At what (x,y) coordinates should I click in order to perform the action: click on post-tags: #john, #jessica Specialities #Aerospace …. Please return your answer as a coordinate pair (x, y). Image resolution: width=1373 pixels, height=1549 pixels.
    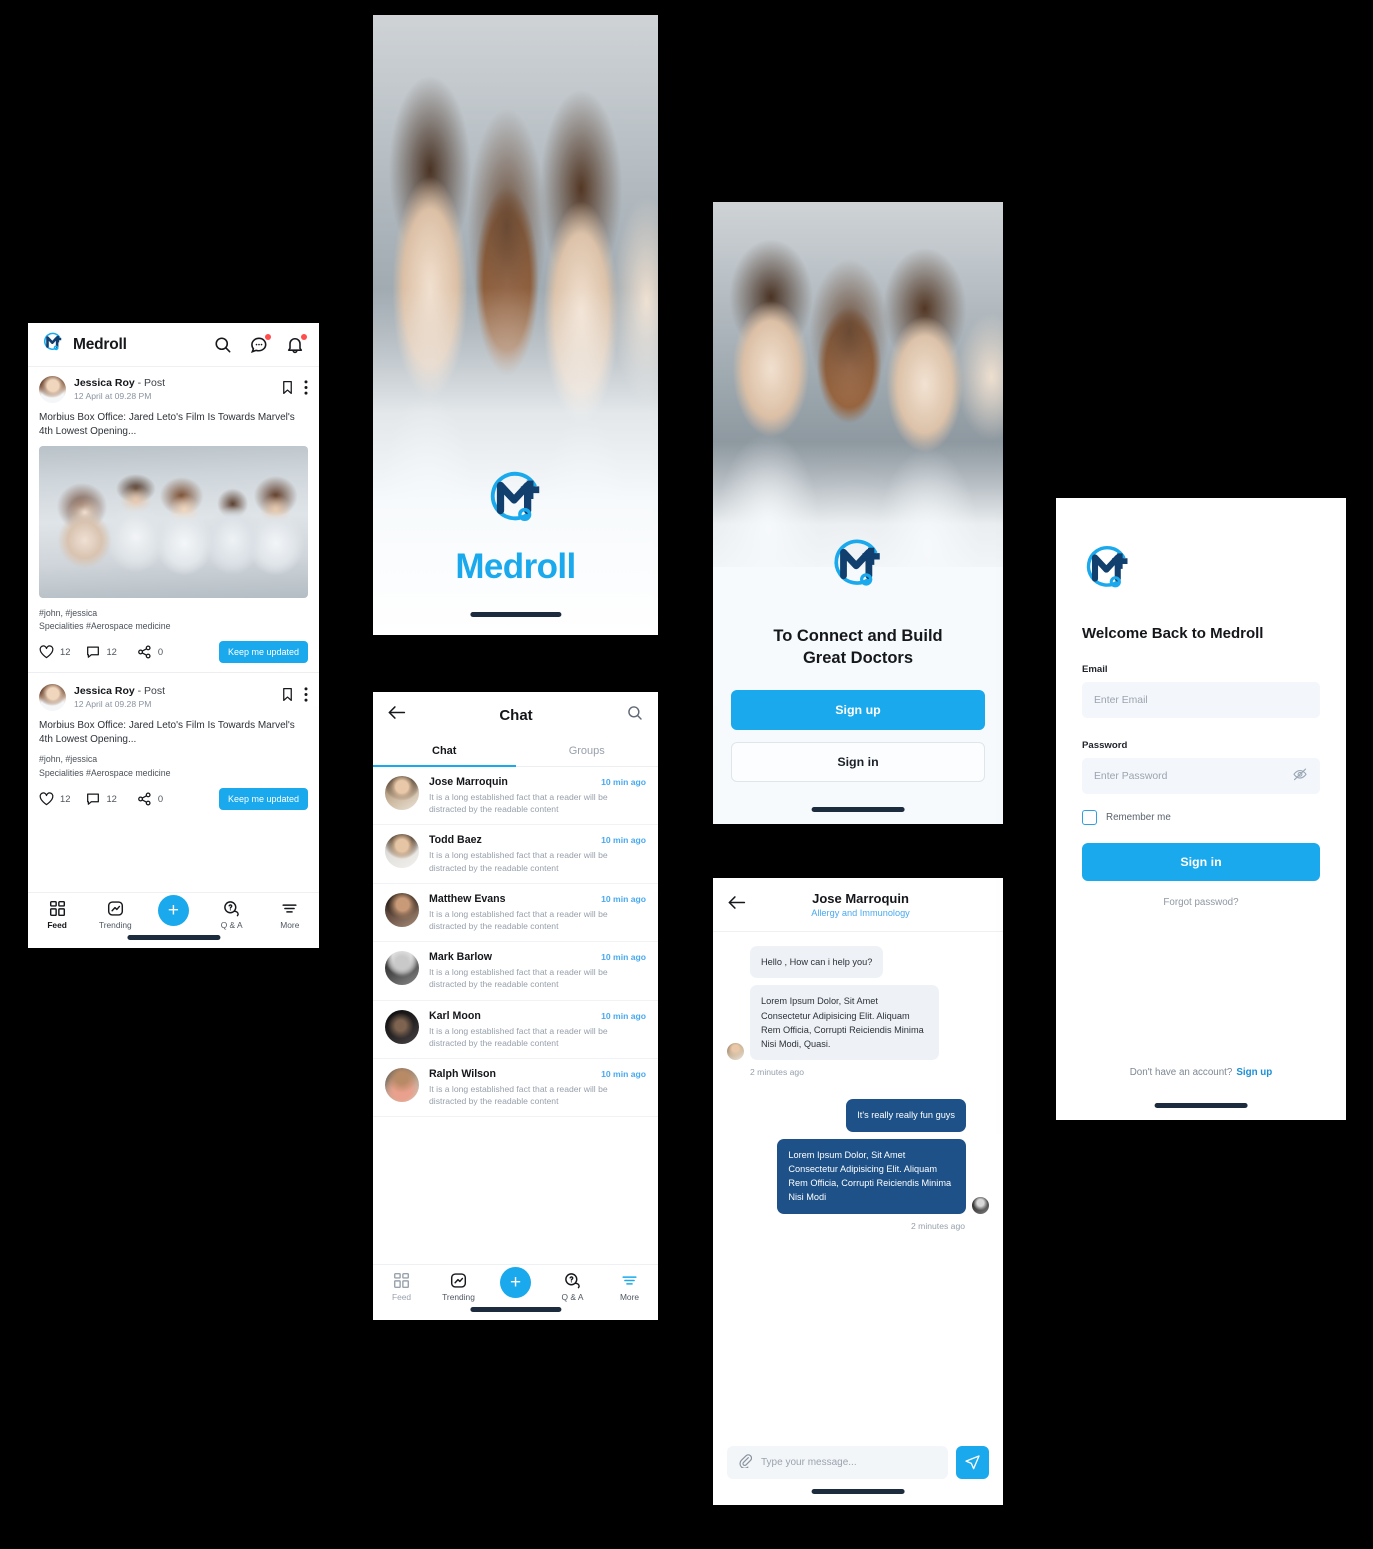
    Looking at the image, I should click on (105, 619).